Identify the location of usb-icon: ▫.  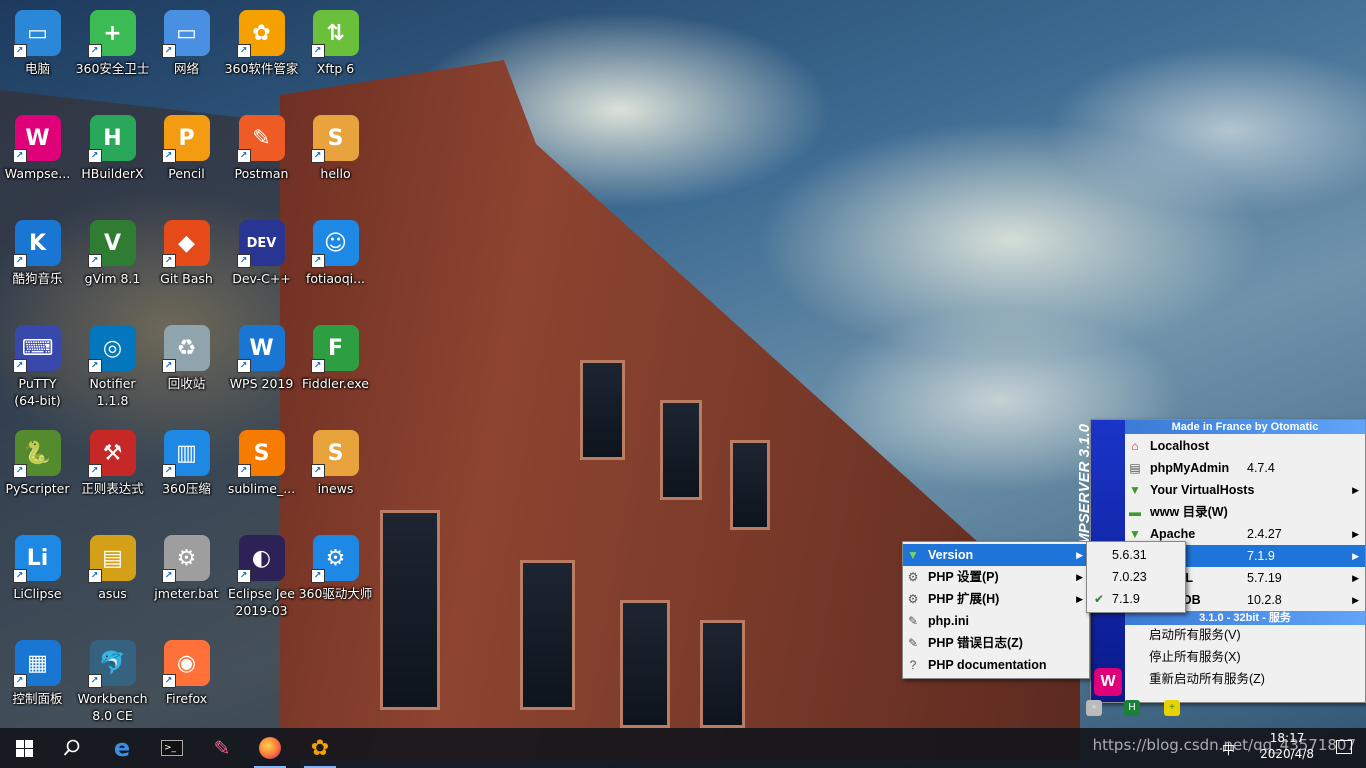
(1094, 708).